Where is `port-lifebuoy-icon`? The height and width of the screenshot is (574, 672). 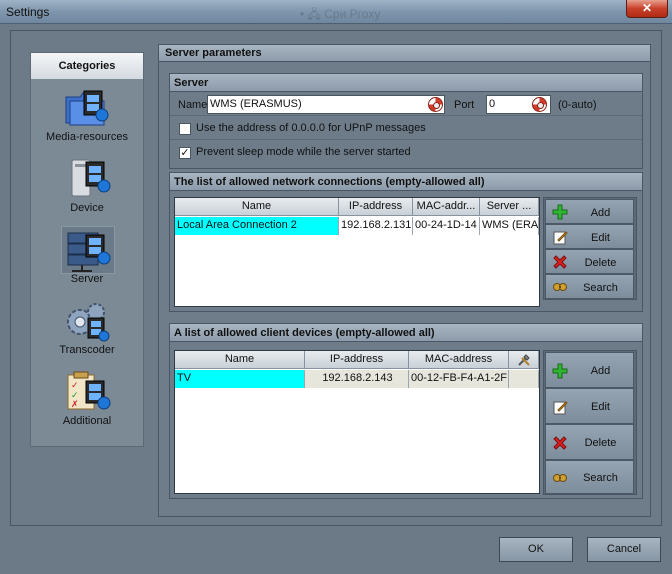 port-lifebuoy-icon is located at coordinates (539, 104).